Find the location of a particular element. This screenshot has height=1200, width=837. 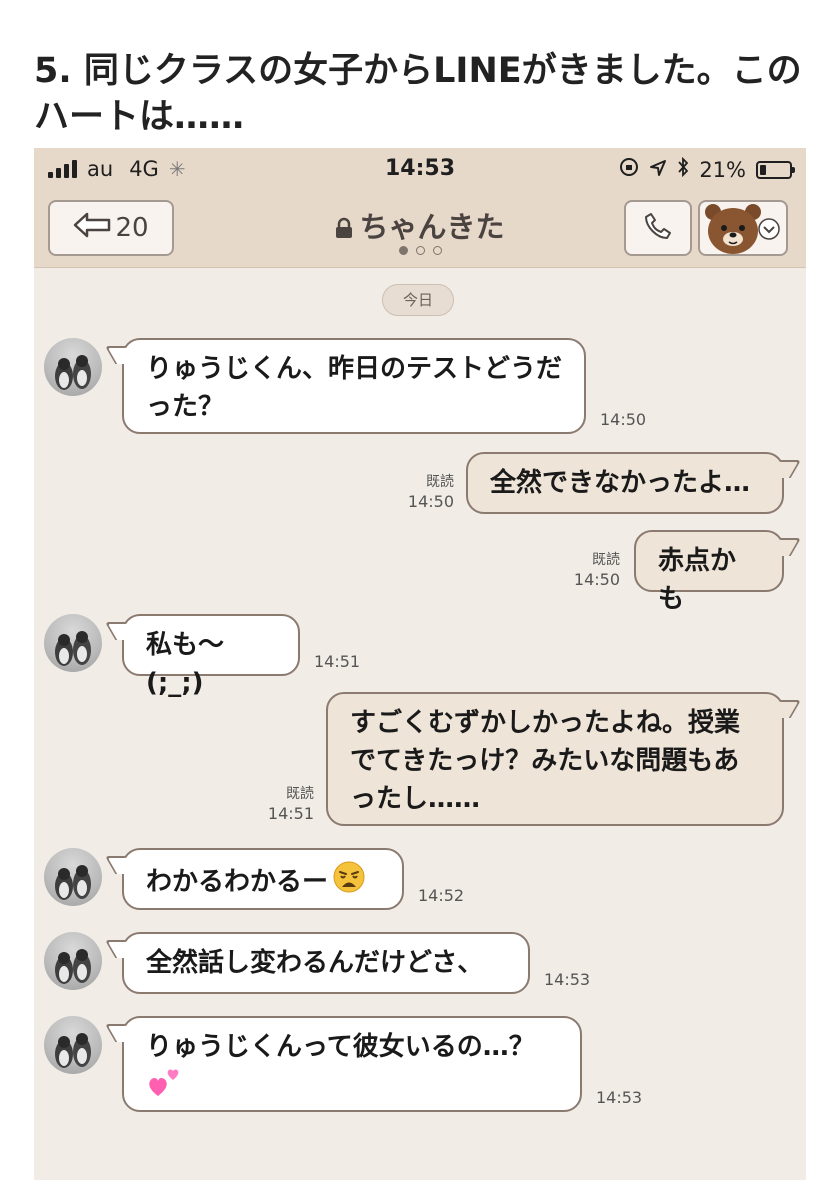

chat-name: ちゃんきた is located at coordinates (432, 227).